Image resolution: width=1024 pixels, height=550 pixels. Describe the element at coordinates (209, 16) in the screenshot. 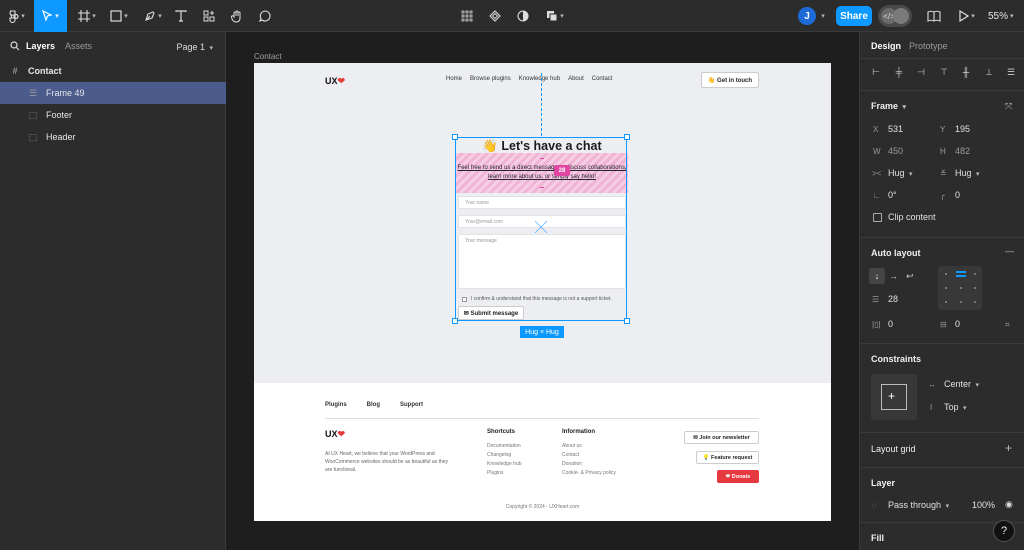

I see `resources-button` at that location.